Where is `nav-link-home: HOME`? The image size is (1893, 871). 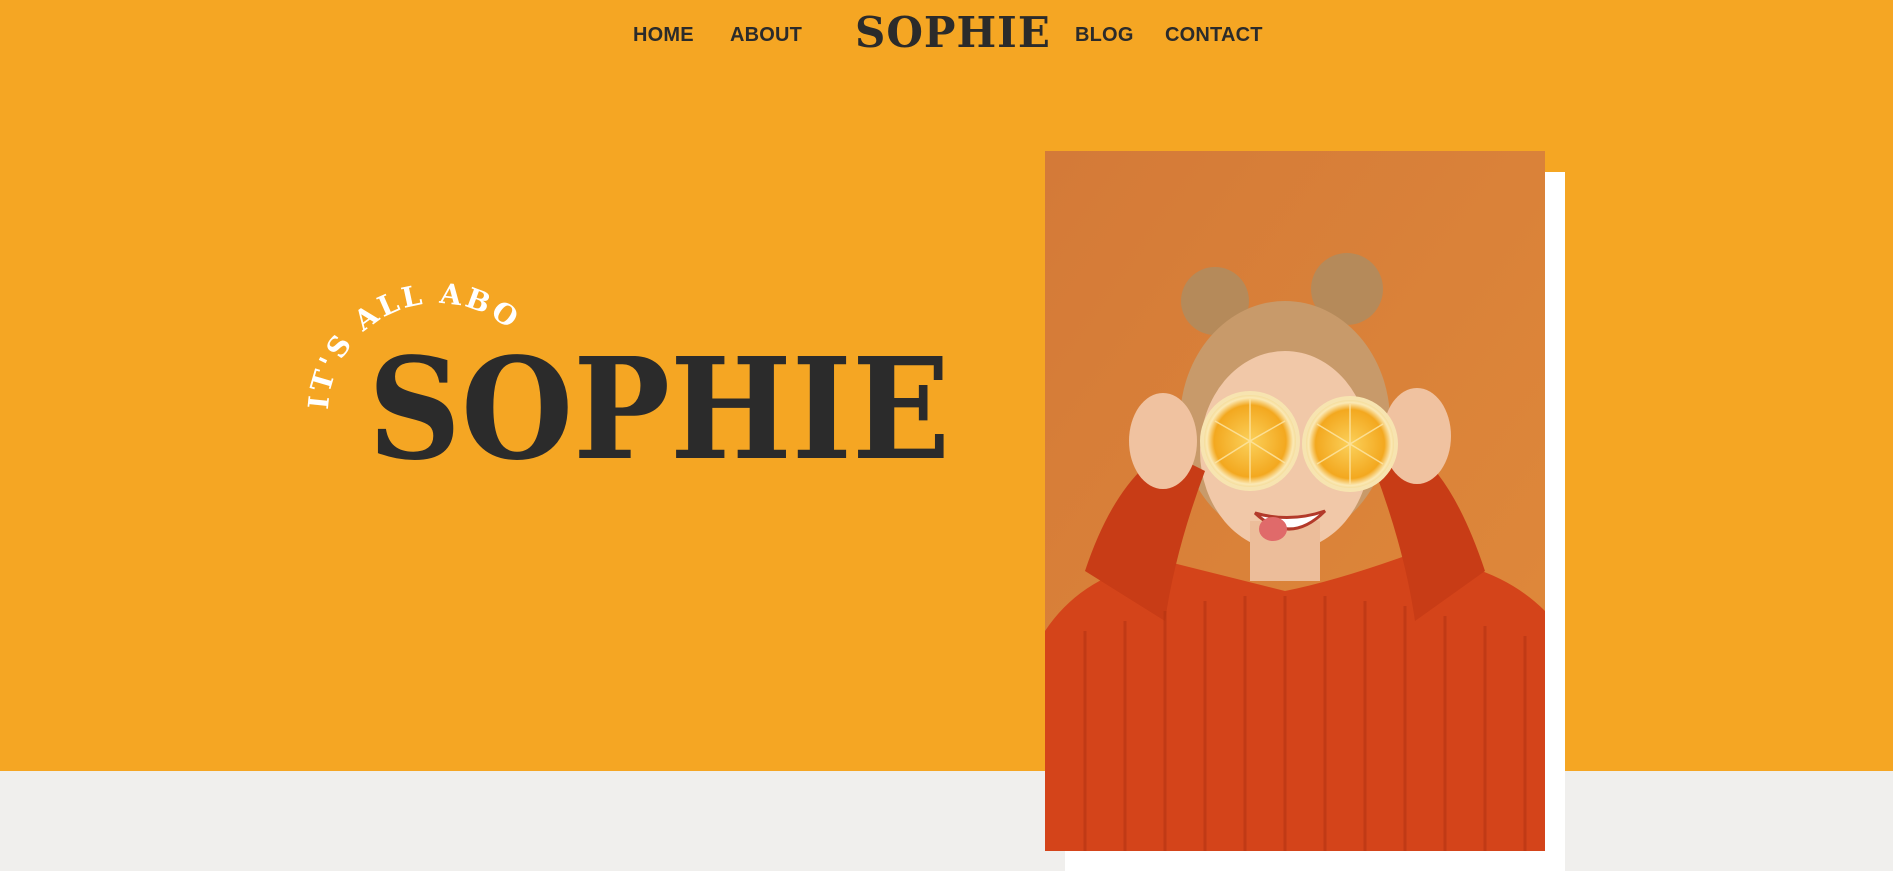
nav-link-home: HOME is located at coordinates (663, 35).